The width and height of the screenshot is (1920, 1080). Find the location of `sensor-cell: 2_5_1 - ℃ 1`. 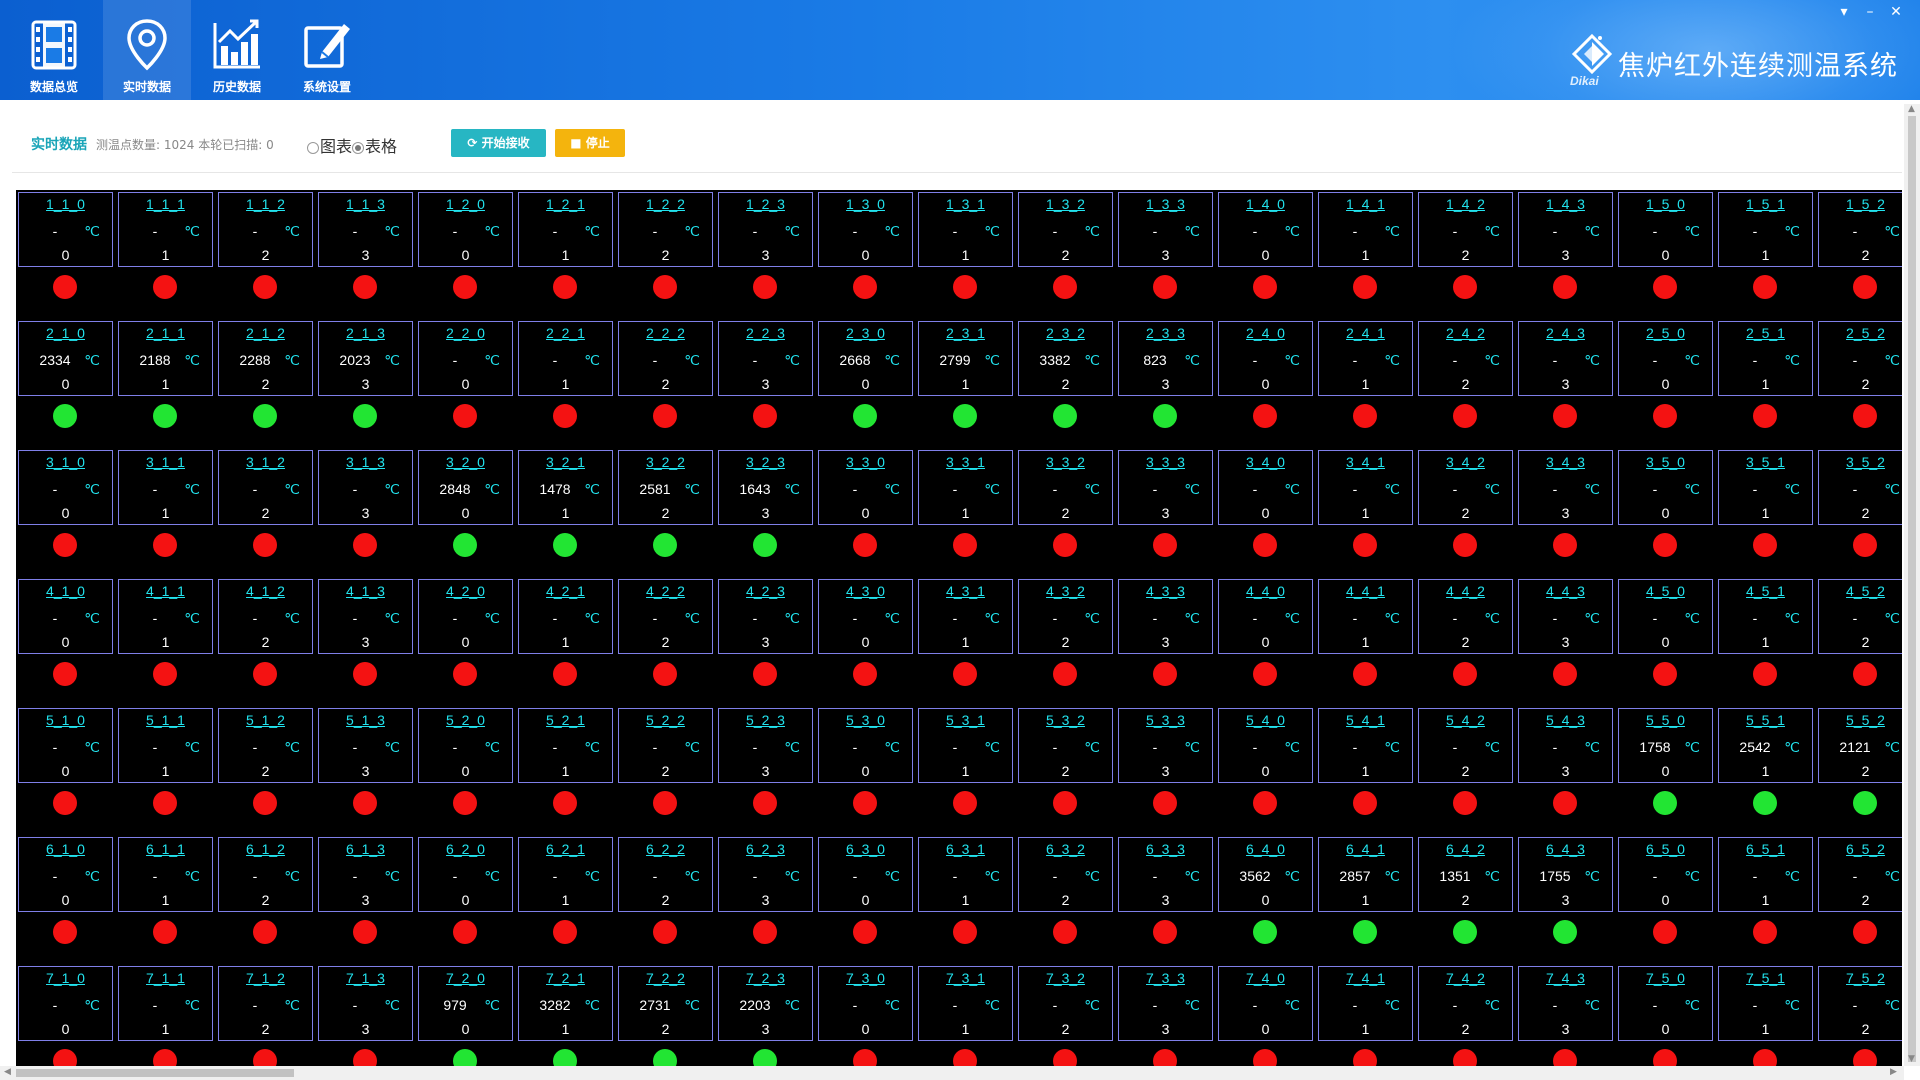

sensor-cell: 2_5_1 - ℃ 1 is located at coordinates (1765, 358).